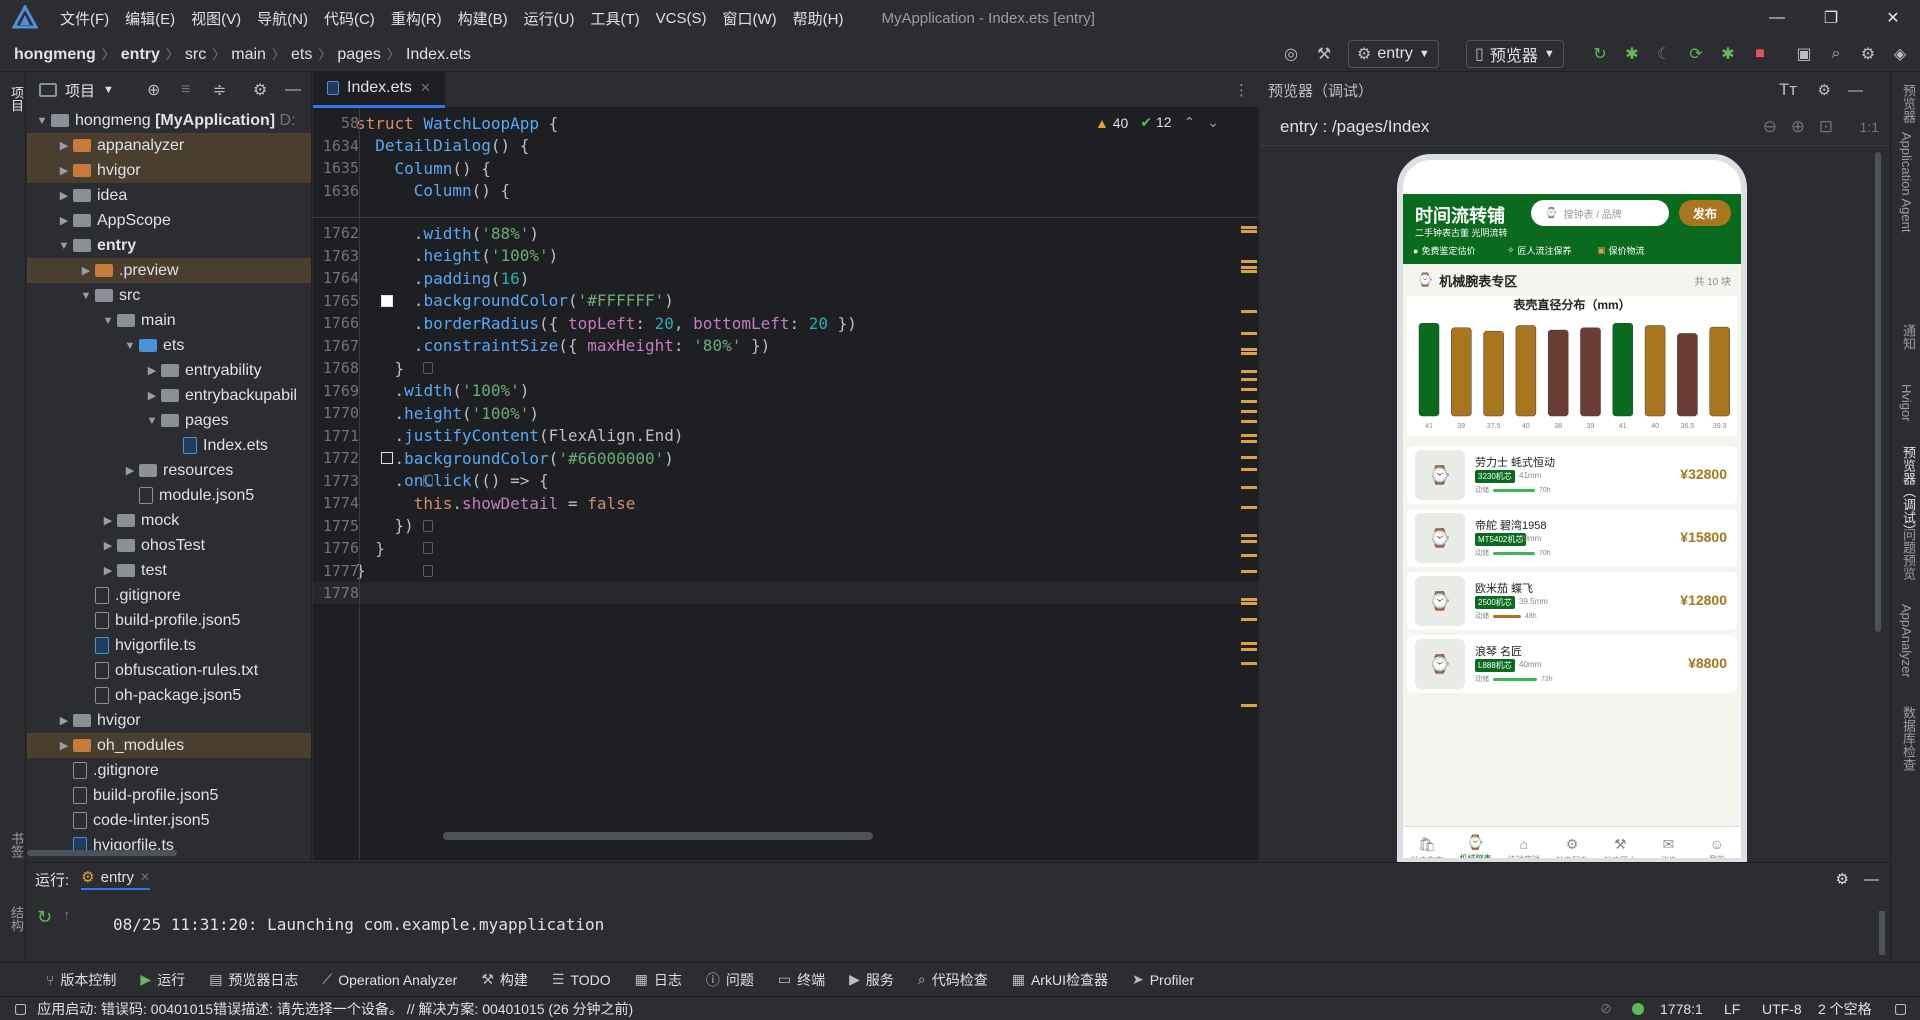  I want to click on fold-marker-icon, so click(428, 480).